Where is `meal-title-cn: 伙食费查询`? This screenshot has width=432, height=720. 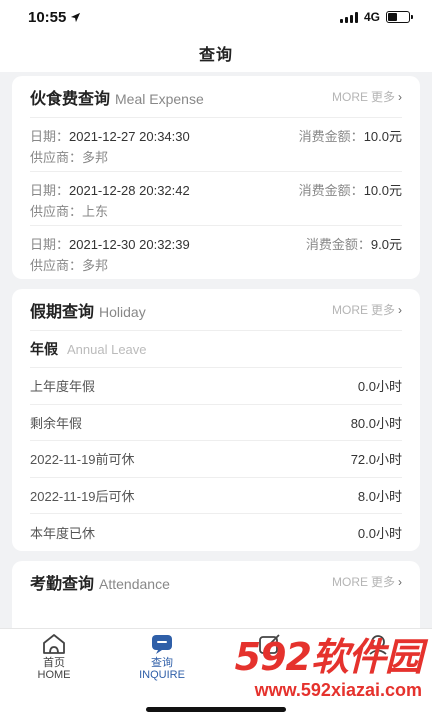 meal-title-cn: 伙食费查询 is located at coordinates (70, 99).